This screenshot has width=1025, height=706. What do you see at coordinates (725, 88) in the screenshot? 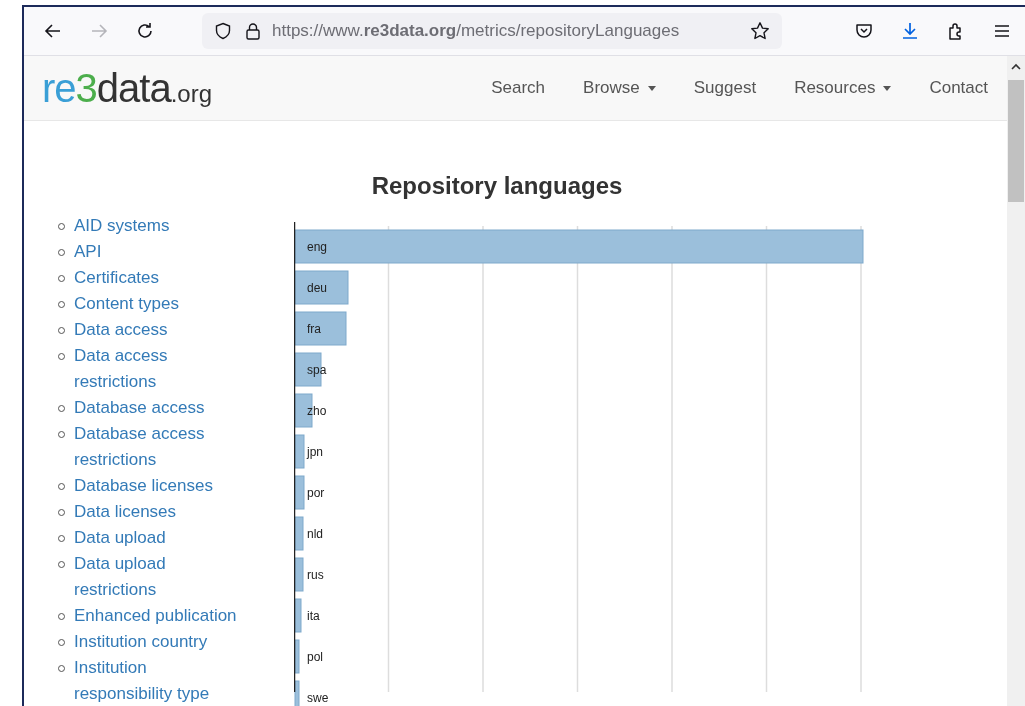
I see `nav-link: Suggest` at bounding box center [725, 88].